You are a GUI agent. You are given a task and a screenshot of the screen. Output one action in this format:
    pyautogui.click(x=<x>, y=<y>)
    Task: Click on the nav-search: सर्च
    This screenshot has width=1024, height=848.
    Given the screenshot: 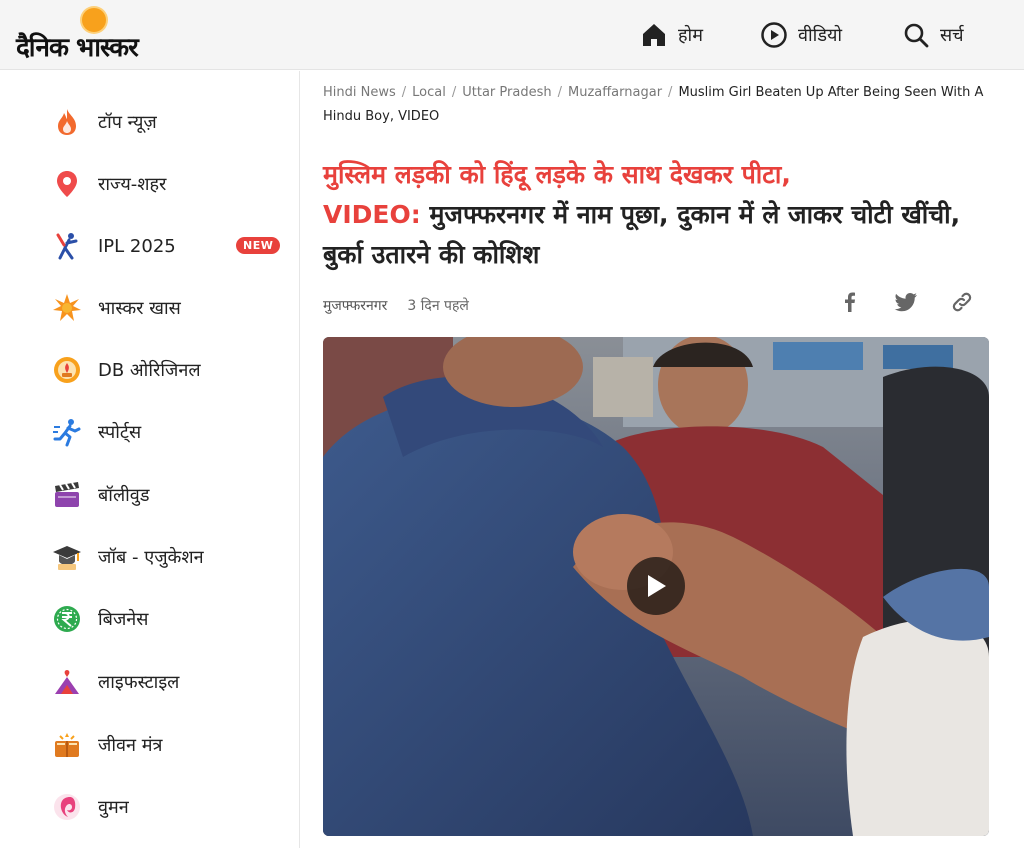 What is the action you would take?
    pyautogui.click(x=933, y=35)
    